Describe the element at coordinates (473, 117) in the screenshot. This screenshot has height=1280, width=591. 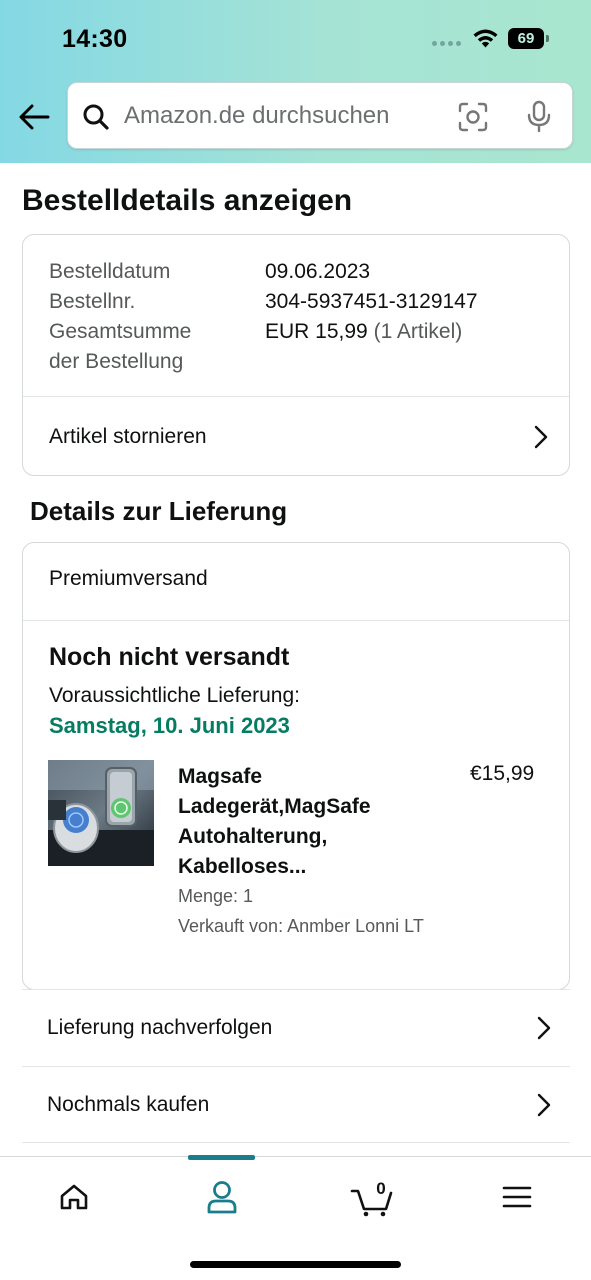
I see `camera-scan-icon` at that location.